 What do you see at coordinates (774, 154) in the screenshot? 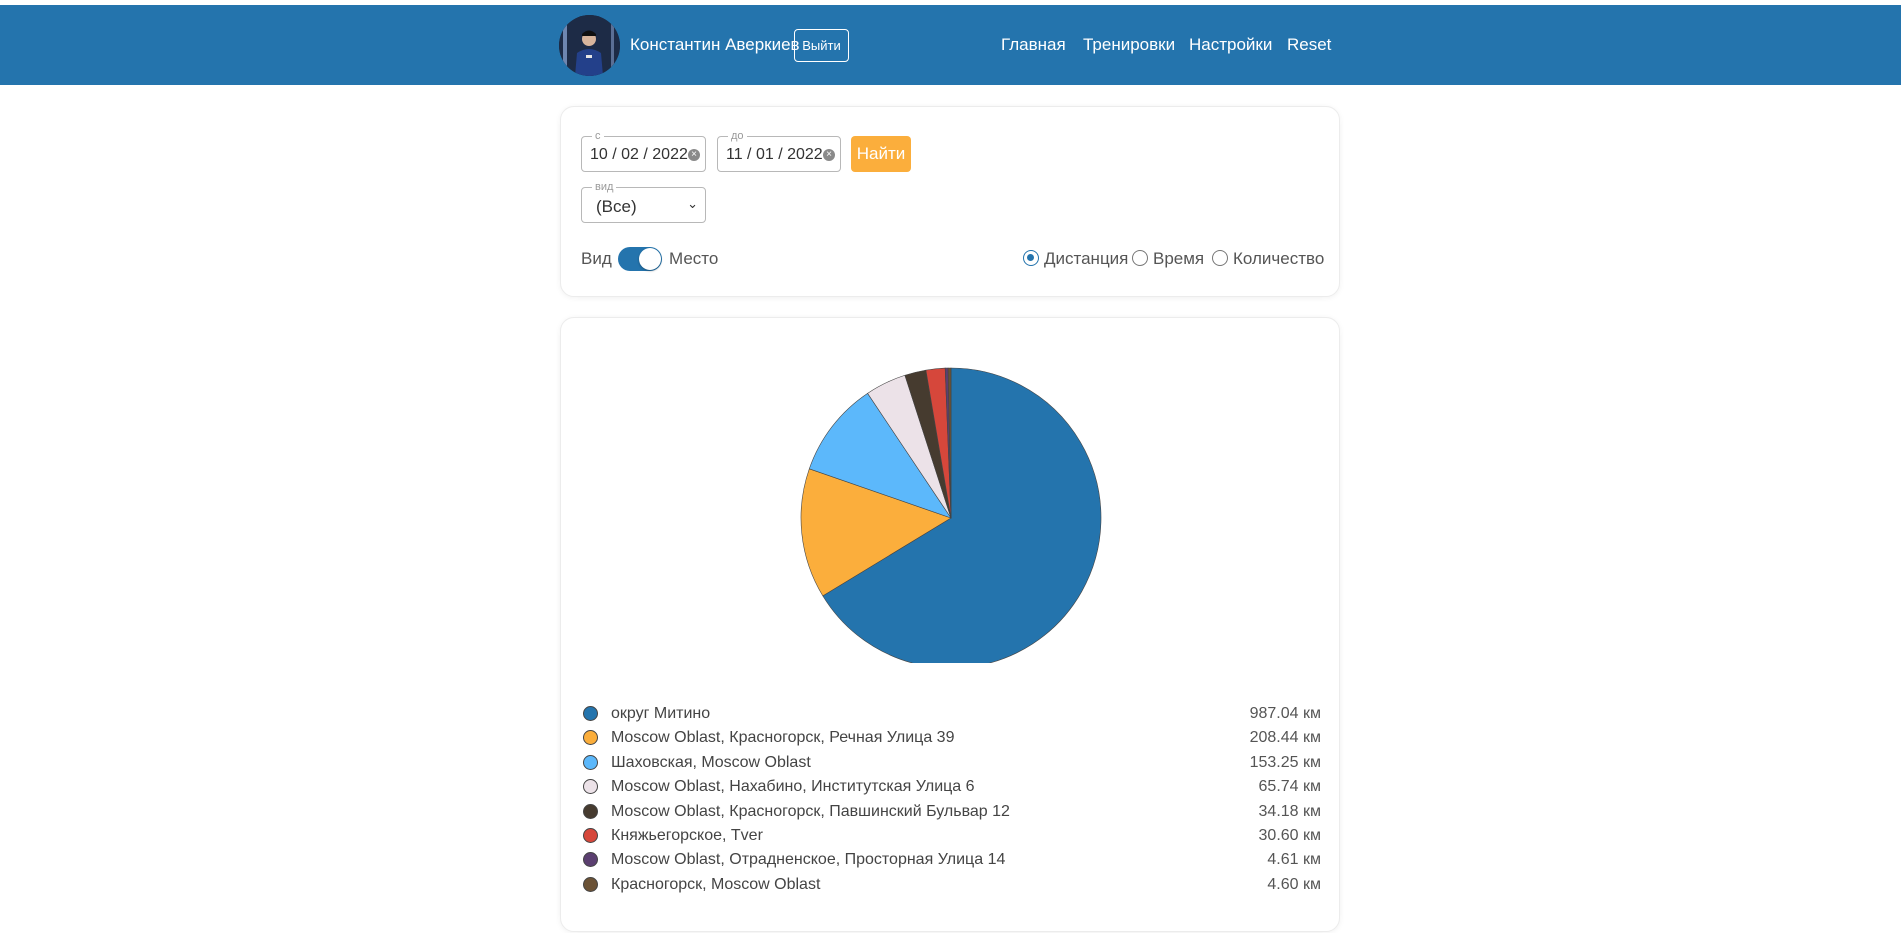
I see `date-to-value: 11 / 01 / 2022` at bounding box center [774, 154].